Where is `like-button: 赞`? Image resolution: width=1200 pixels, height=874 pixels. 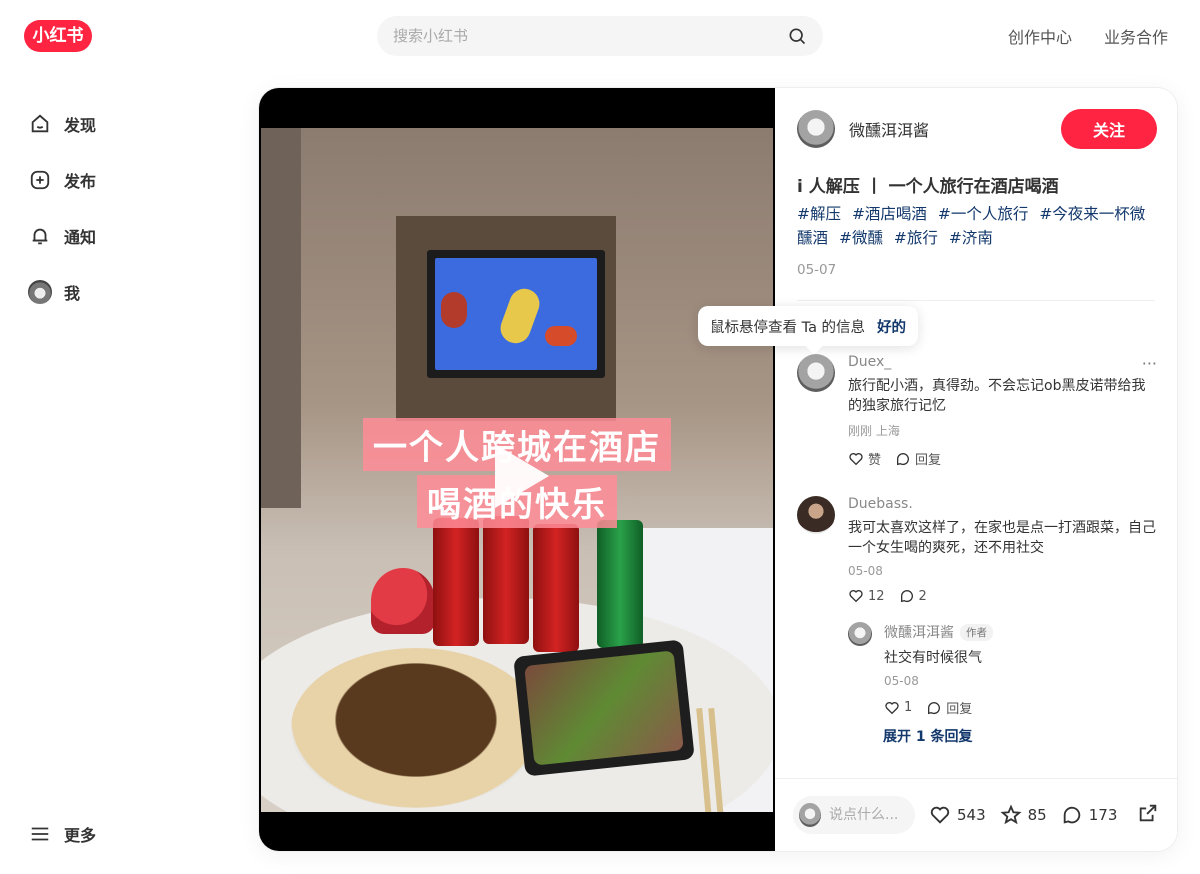 like-button: 赞 is located at coordinates (864, 458).